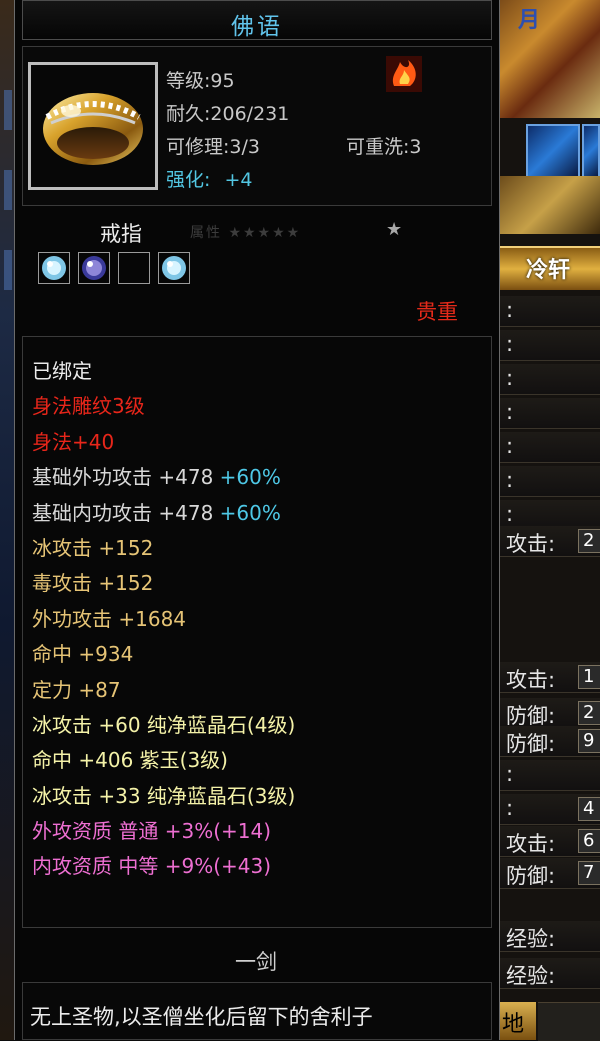 This screenshot has width=600, height=1041. Describe the element at coordinates (163, 442) in the screenshot. I see `attribute-line: 身法+40` at that location.